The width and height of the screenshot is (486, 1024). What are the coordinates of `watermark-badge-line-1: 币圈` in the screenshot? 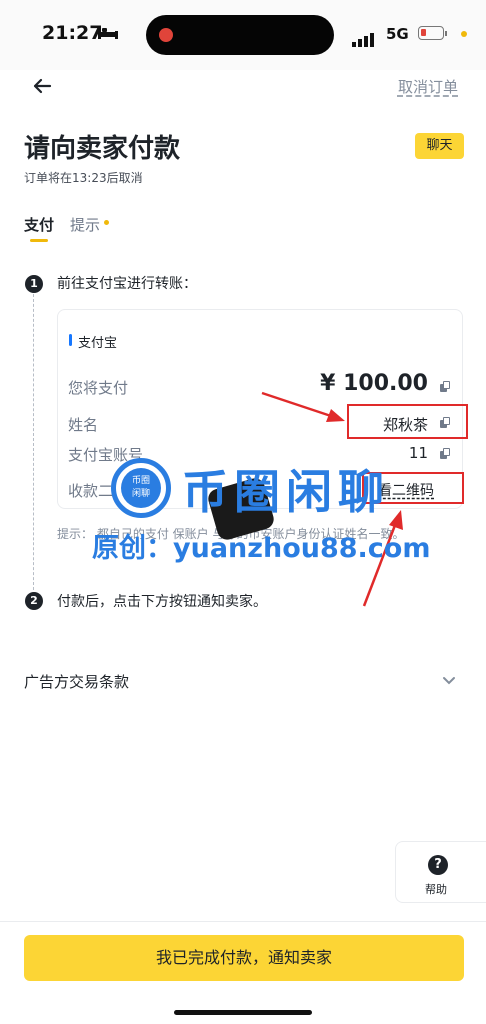 It's located at (140, 481).